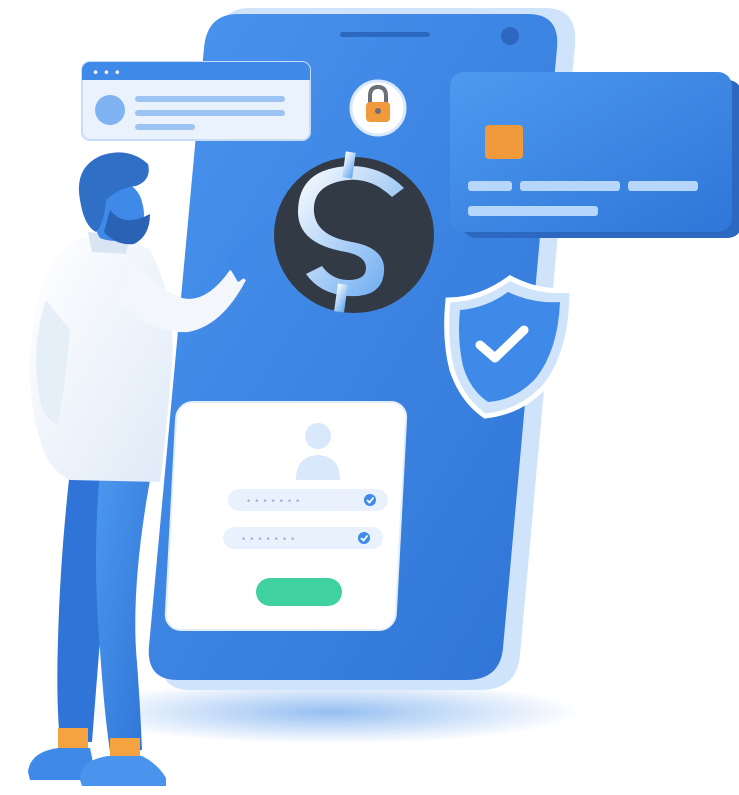 Image resolution: width=739 pixels, height=795 pixels. I want to click on field-2-check-icon, so click(364, 538).